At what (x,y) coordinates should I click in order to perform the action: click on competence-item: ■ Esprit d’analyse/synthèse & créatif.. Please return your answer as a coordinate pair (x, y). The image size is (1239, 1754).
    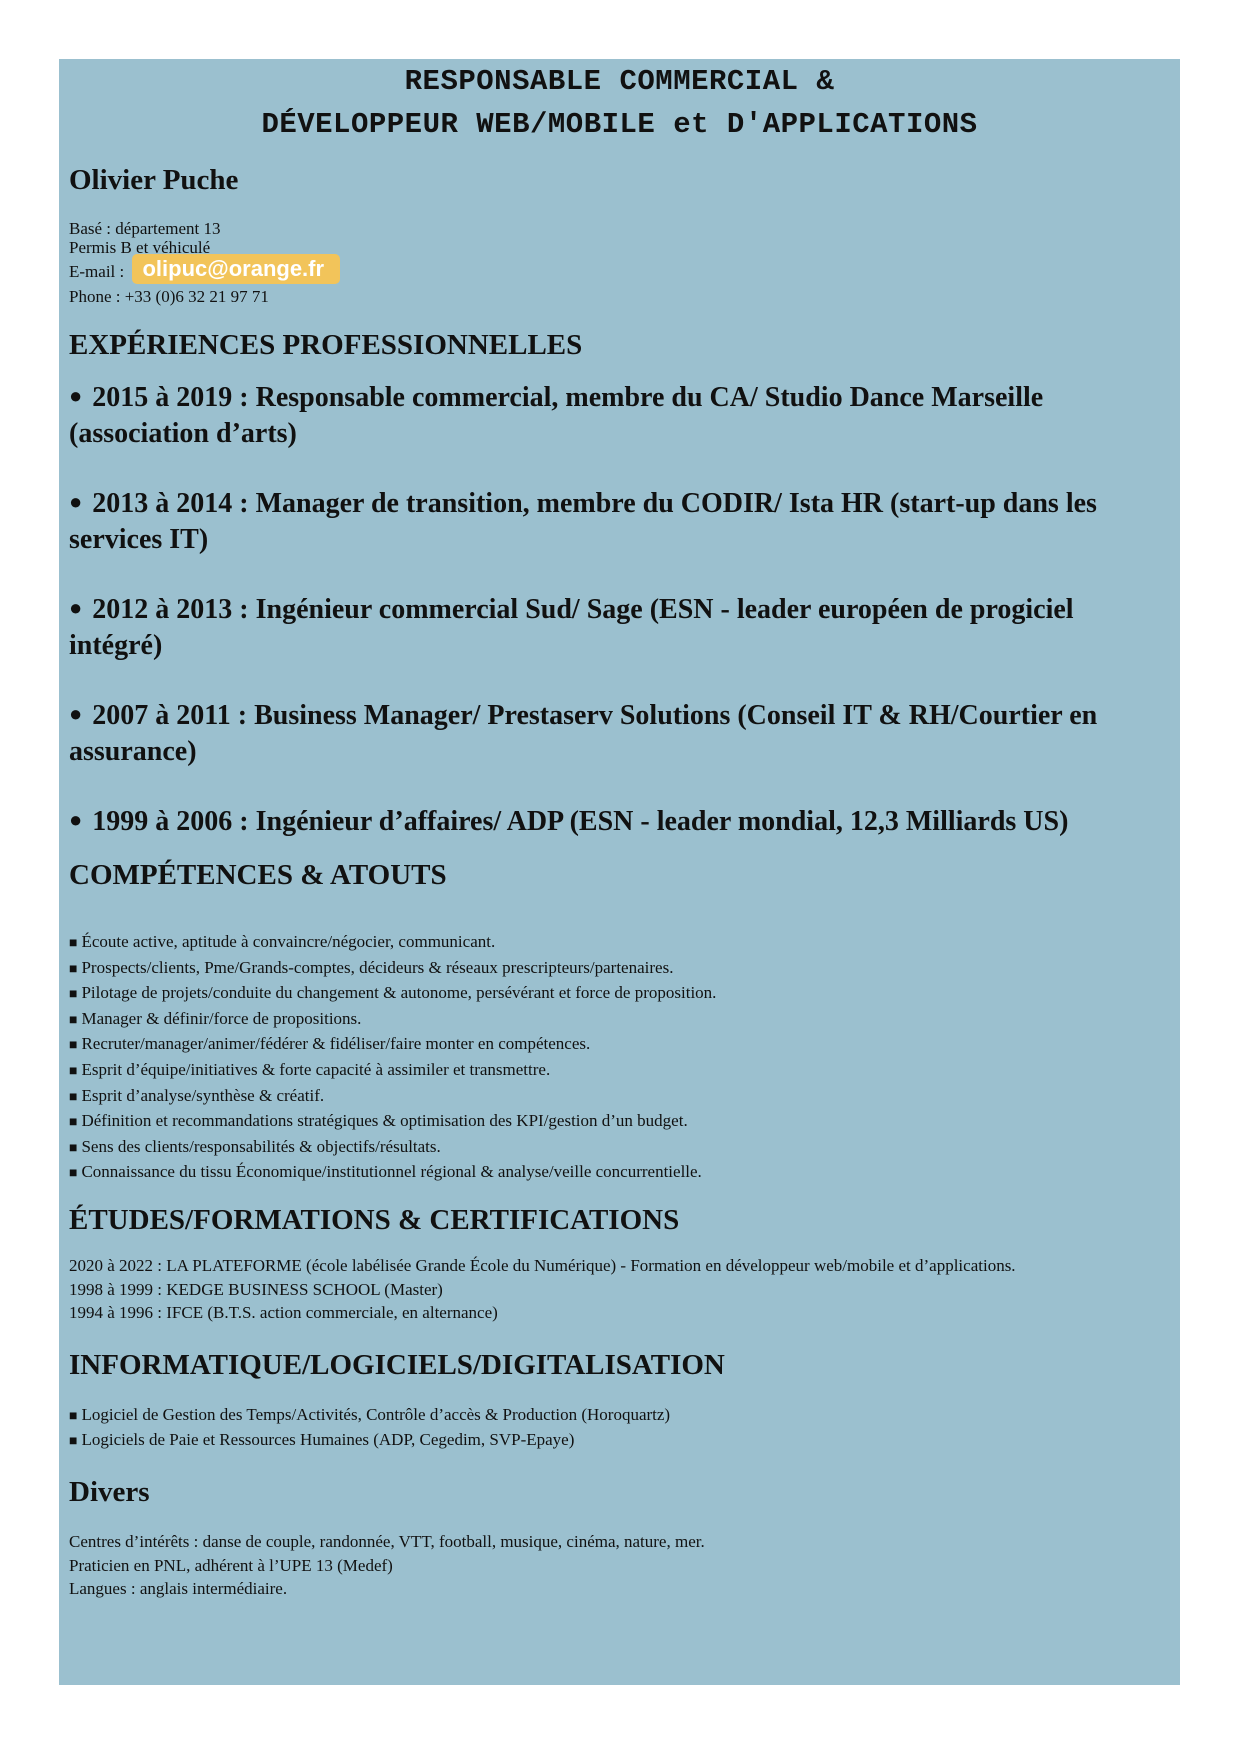
    Looking at the image, I should click on (619, 1097).